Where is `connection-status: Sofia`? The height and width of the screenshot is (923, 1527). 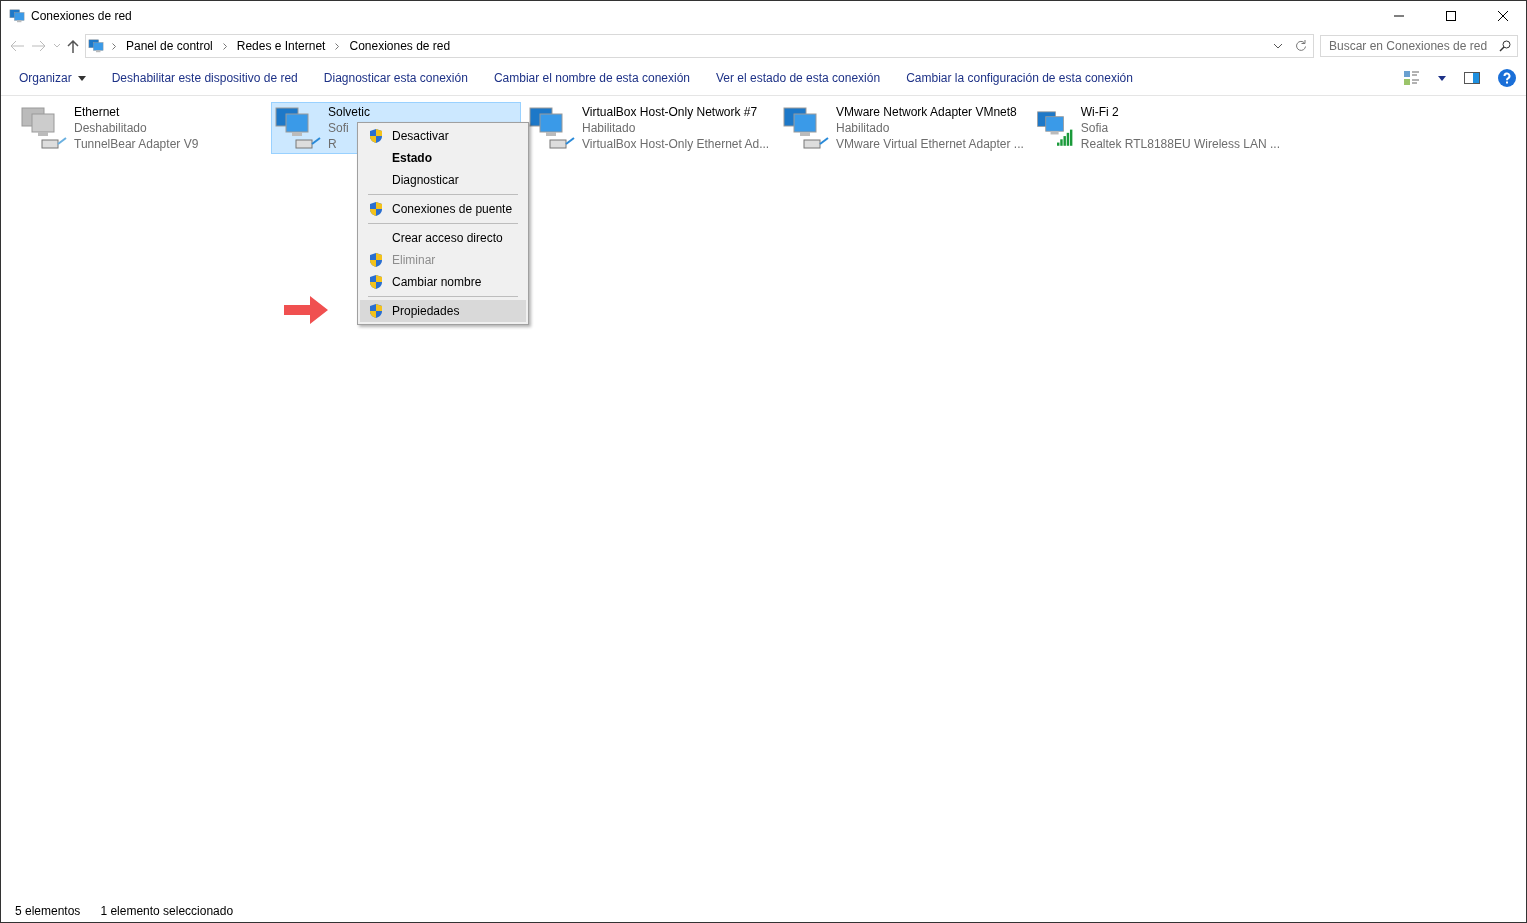 connection-status: Sofia is located at coordinates (1095, 128).